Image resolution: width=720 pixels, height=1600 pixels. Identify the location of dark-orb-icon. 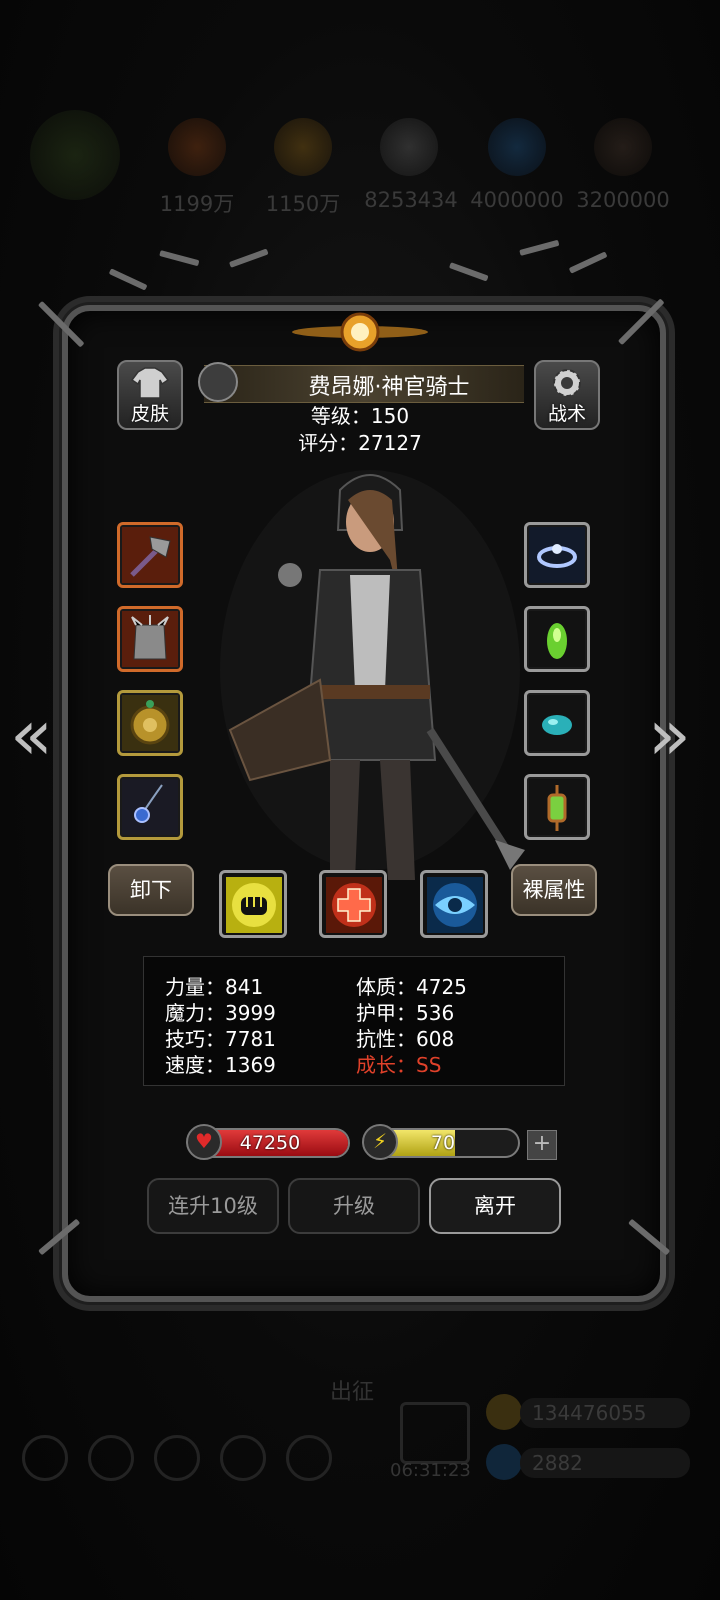
(623, 147).